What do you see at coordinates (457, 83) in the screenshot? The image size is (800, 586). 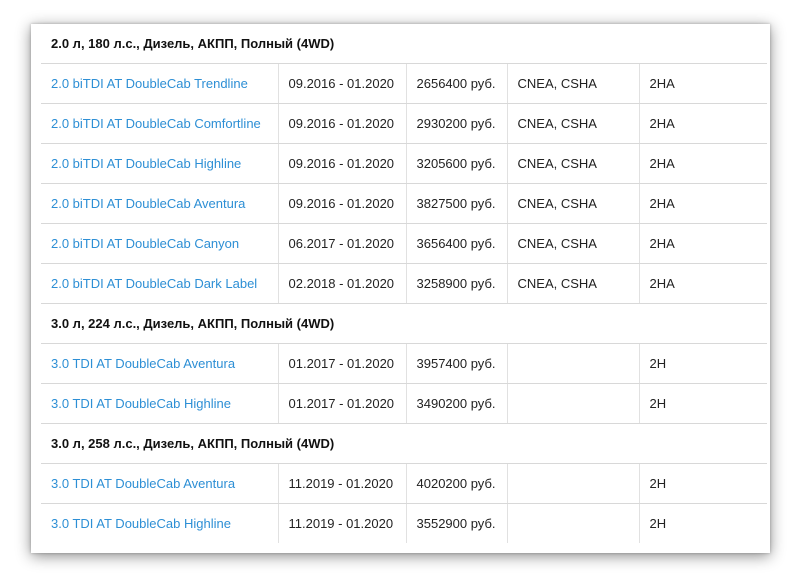 I see `price-cell: 2656400 руб.` at bounding box center [457, 83].